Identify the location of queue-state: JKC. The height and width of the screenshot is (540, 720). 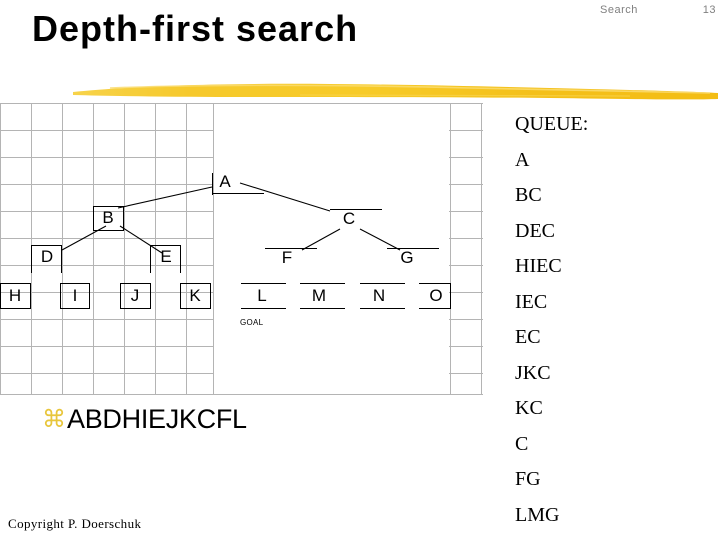
(533, 372).